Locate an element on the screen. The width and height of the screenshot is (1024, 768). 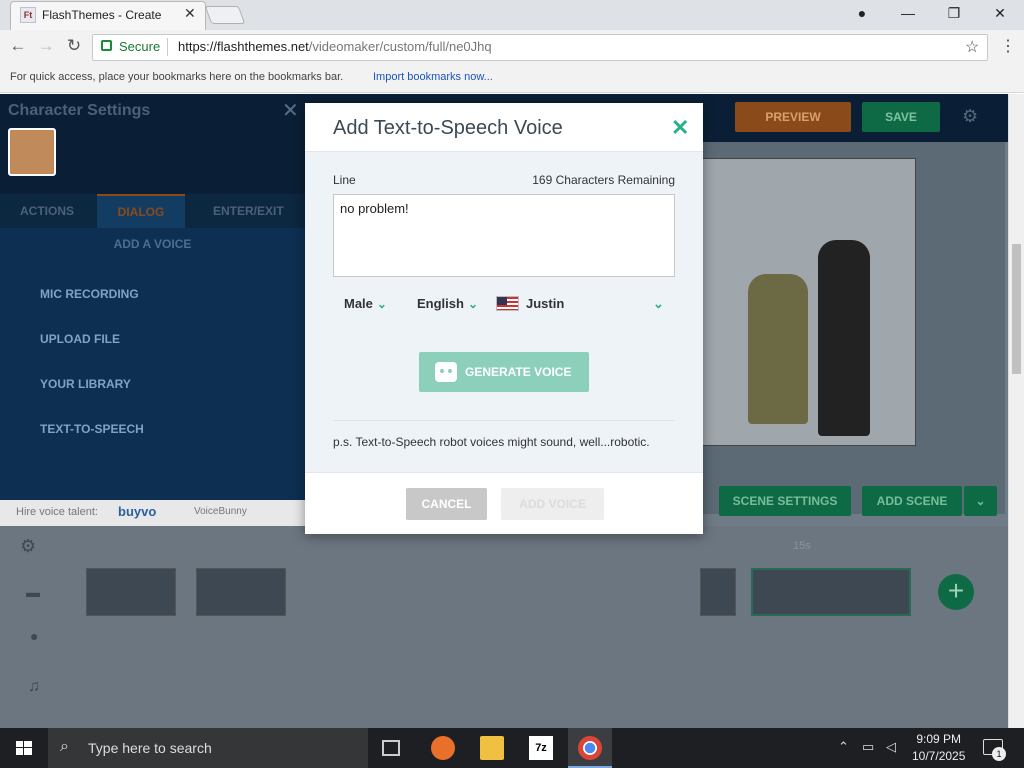
gender-select: Male ⌄ is located at coordinates (365, 303).